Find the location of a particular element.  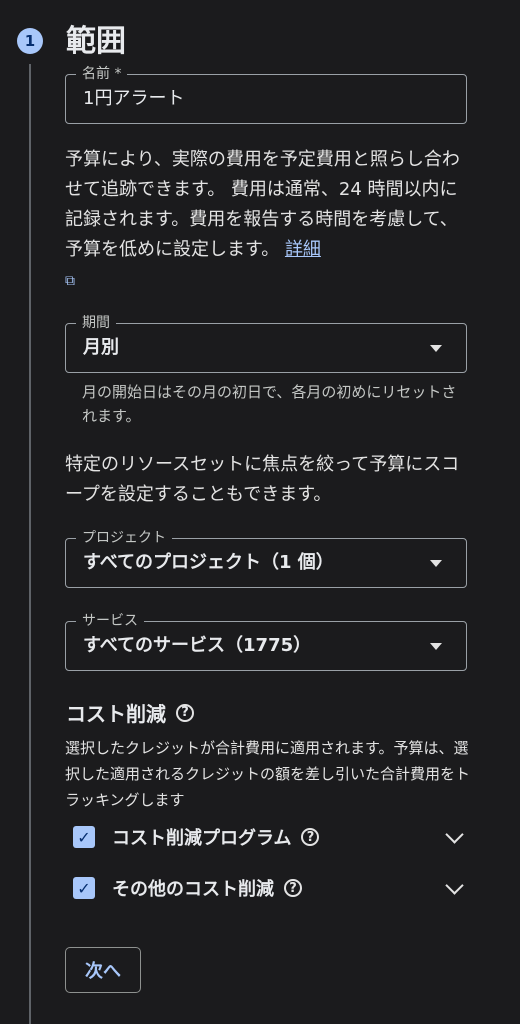

step-connector-line is located at coordinates (30, 544).